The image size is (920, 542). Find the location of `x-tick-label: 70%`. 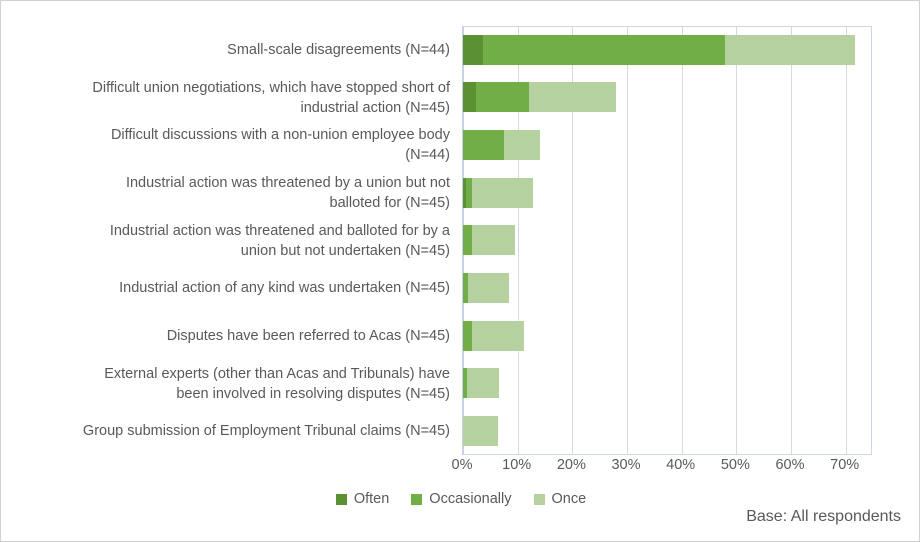

x-tick-label: 70% is located at coordinates (845, 465).